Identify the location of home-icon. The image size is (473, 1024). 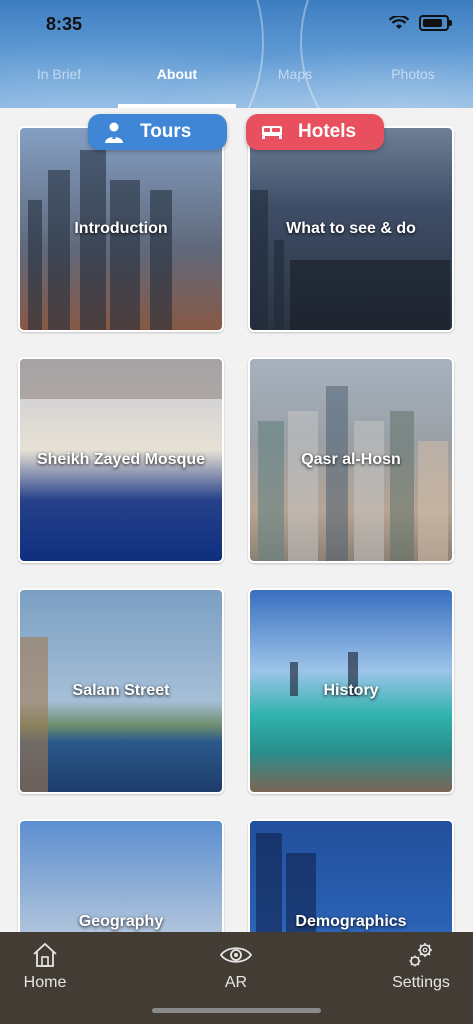
(45, 954).